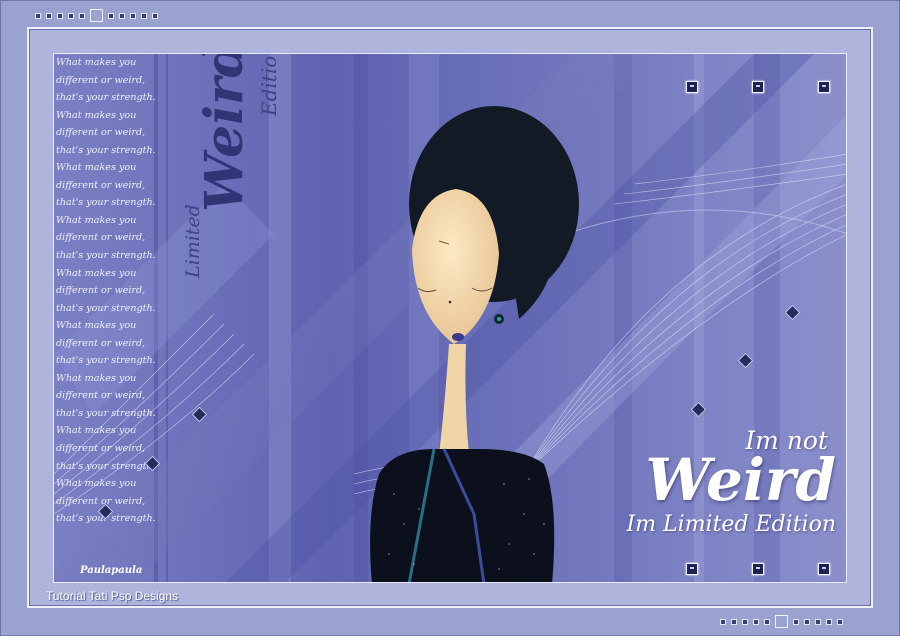  What do you see at coordinates (193, 241) in the screenshot?
I see `vertical-limited-text: Limited` at bounding box center [193, 241].